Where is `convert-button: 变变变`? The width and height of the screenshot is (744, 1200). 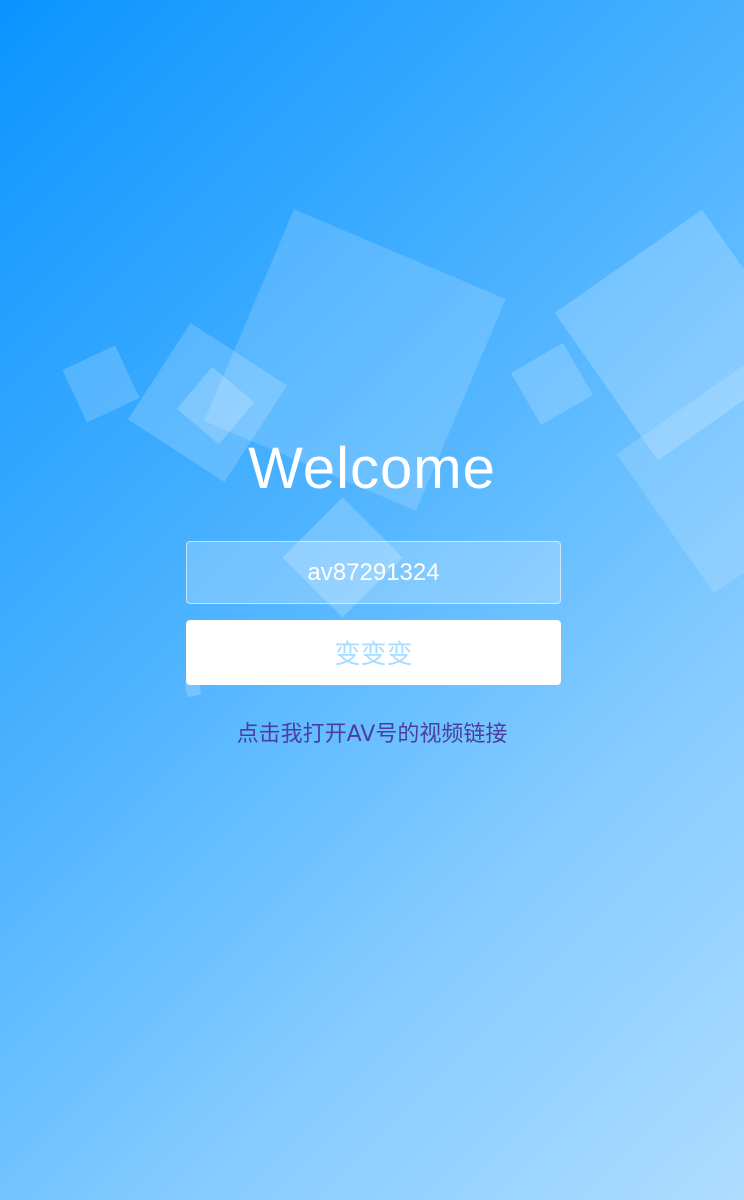 convert-button: 变变变 is located at coordinates (373, 652).